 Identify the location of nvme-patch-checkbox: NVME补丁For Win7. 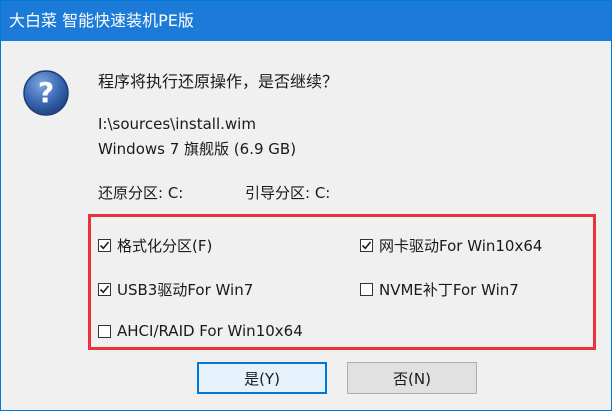
(439, 289).